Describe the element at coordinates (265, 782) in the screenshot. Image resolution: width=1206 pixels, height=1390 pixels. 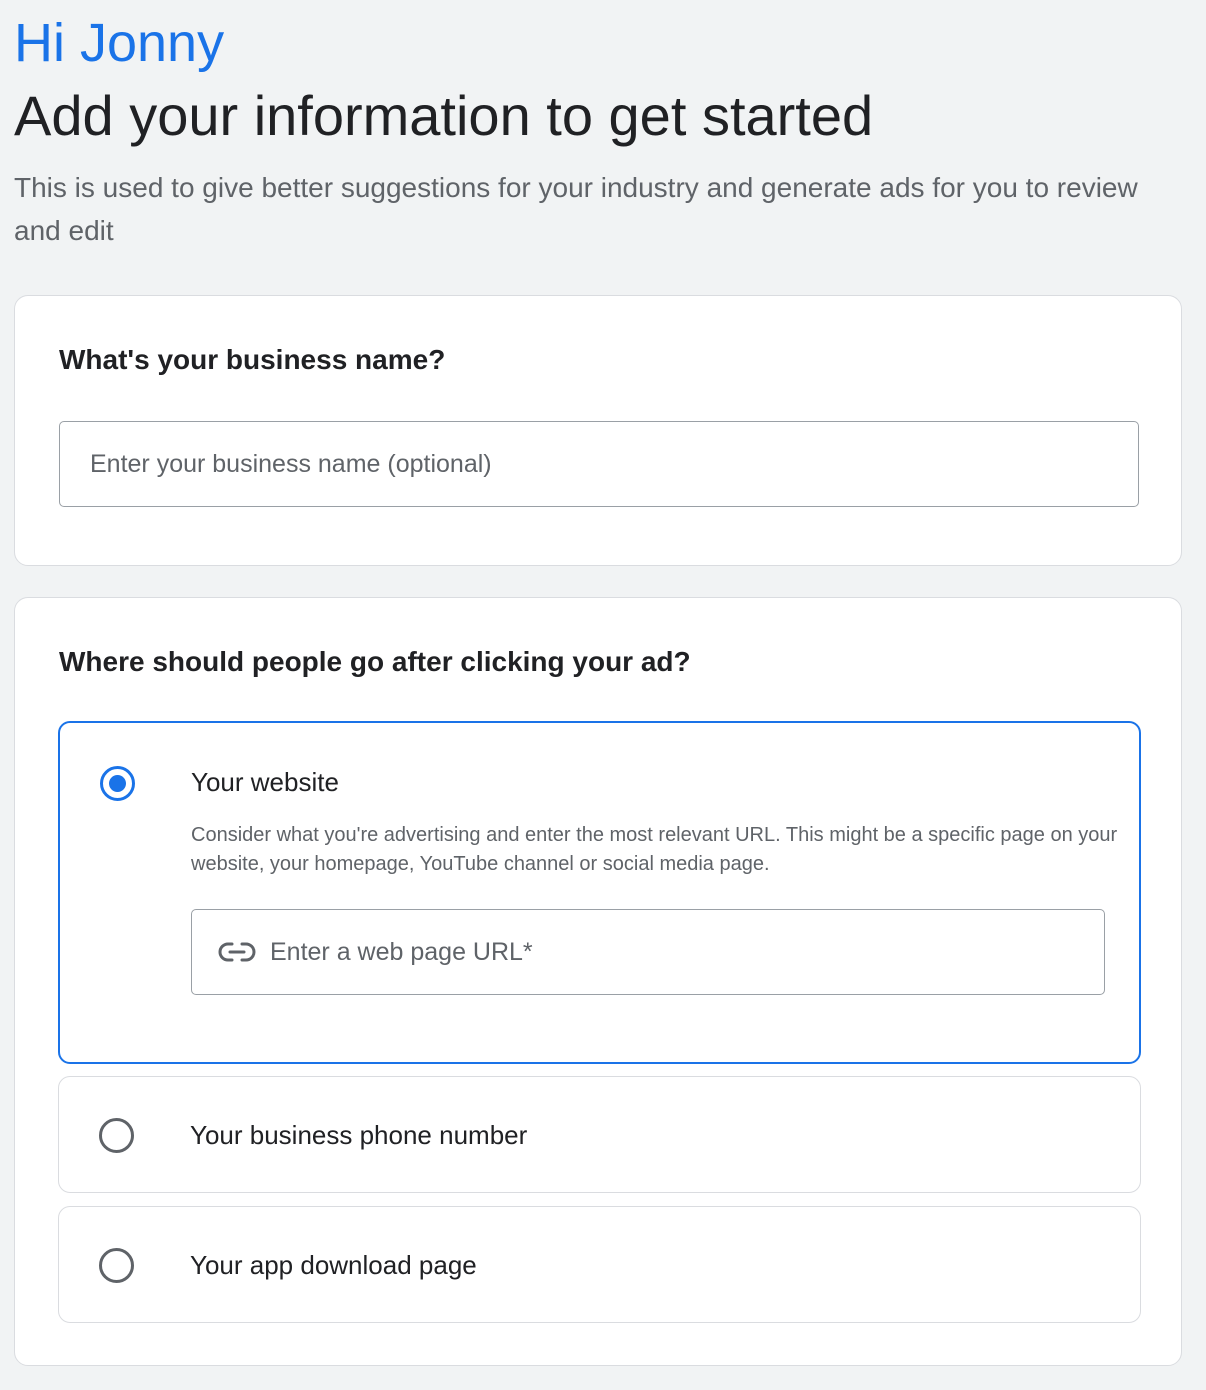
I see `option-website-label: Your website` at that location.